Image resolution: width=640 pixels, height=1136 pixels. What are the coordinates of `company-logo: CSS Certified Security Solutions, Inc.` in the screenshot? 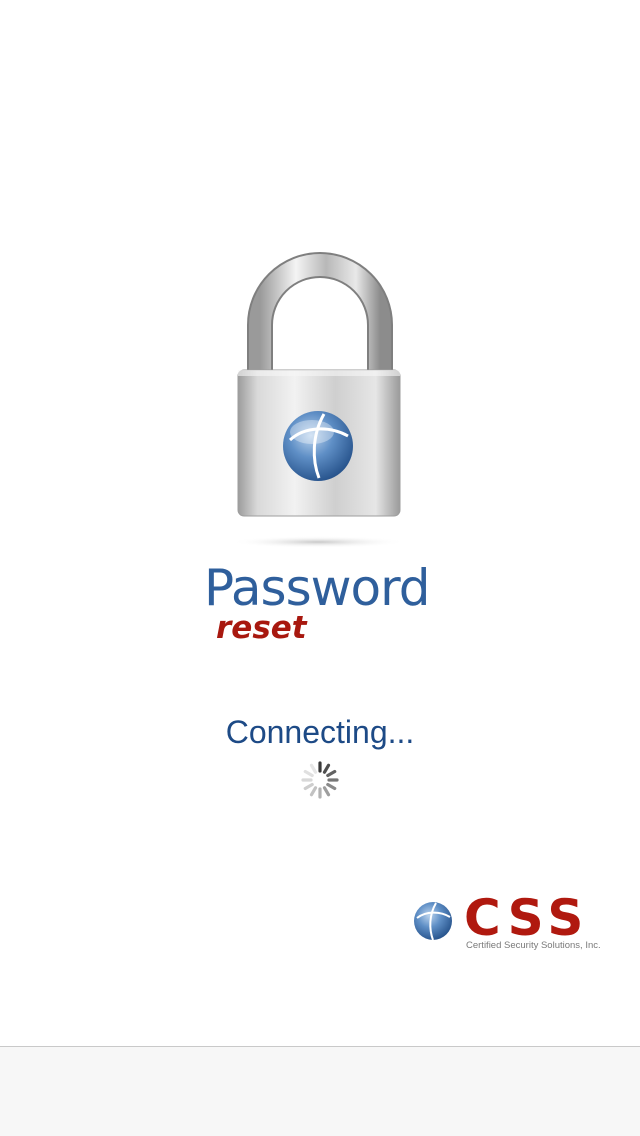 It's located at (518, 924).